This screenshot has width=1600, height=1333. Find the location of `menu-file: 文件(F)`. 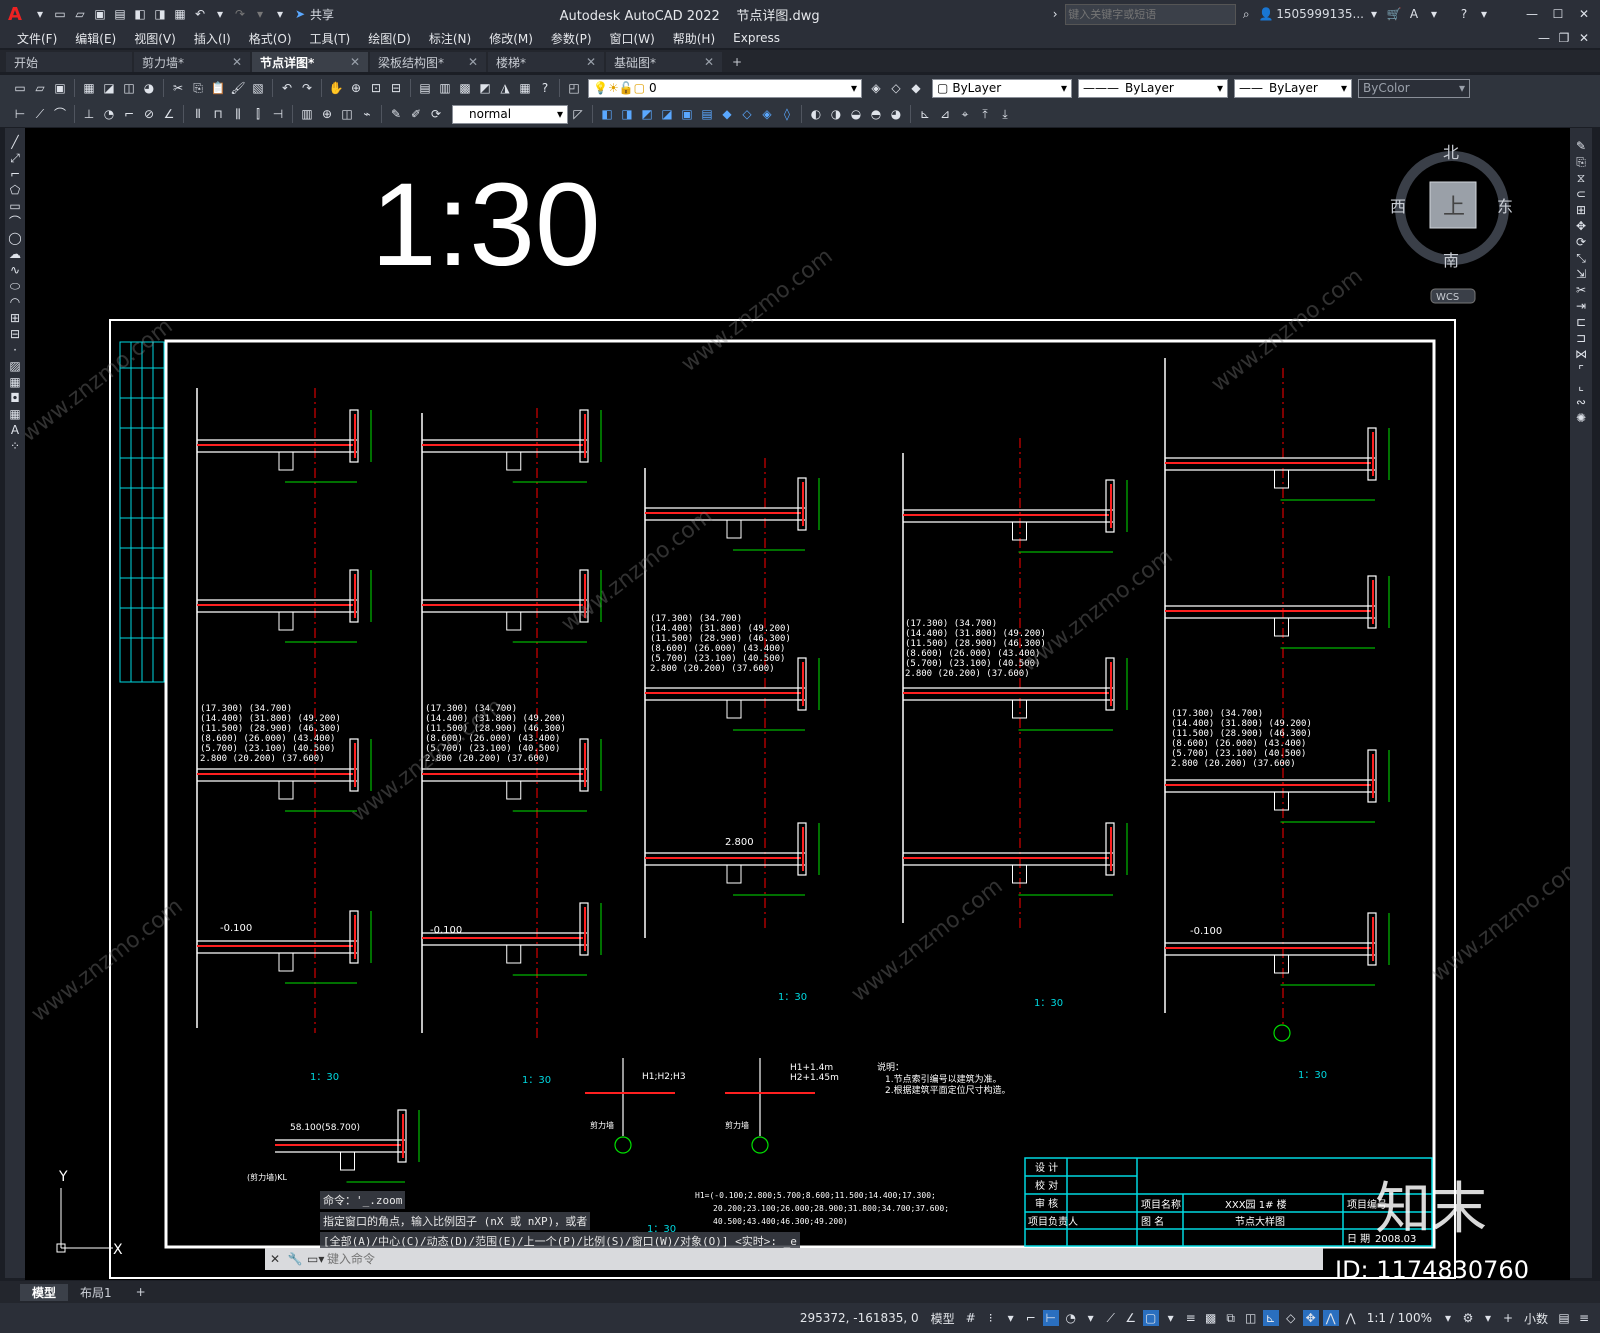

menu-file: 文件(F) is located at coordinates (37, 38).